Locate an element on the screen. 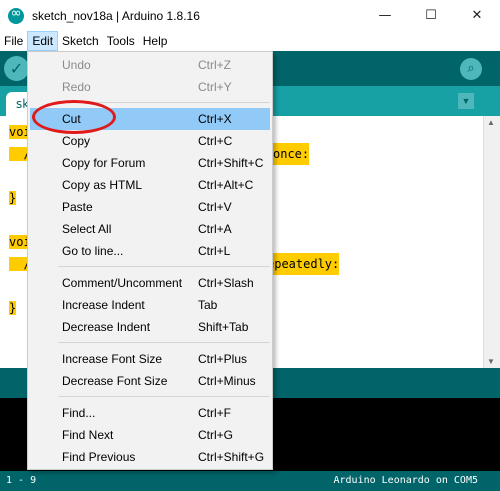 The image size is (500, 491). menu-item-label: Decrease Font Size is located at coordinates (115, 381).